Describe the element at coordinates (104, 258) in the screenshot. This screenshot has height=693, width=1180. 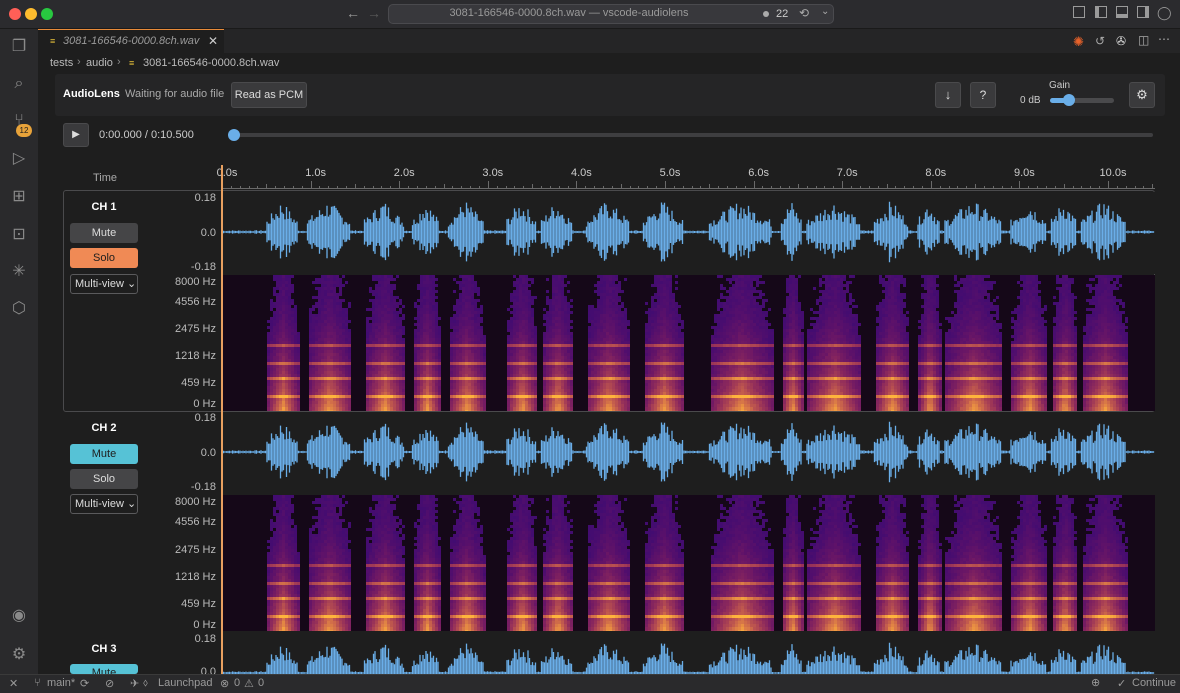
I see `ch1-solo-button: Solo` at that location.